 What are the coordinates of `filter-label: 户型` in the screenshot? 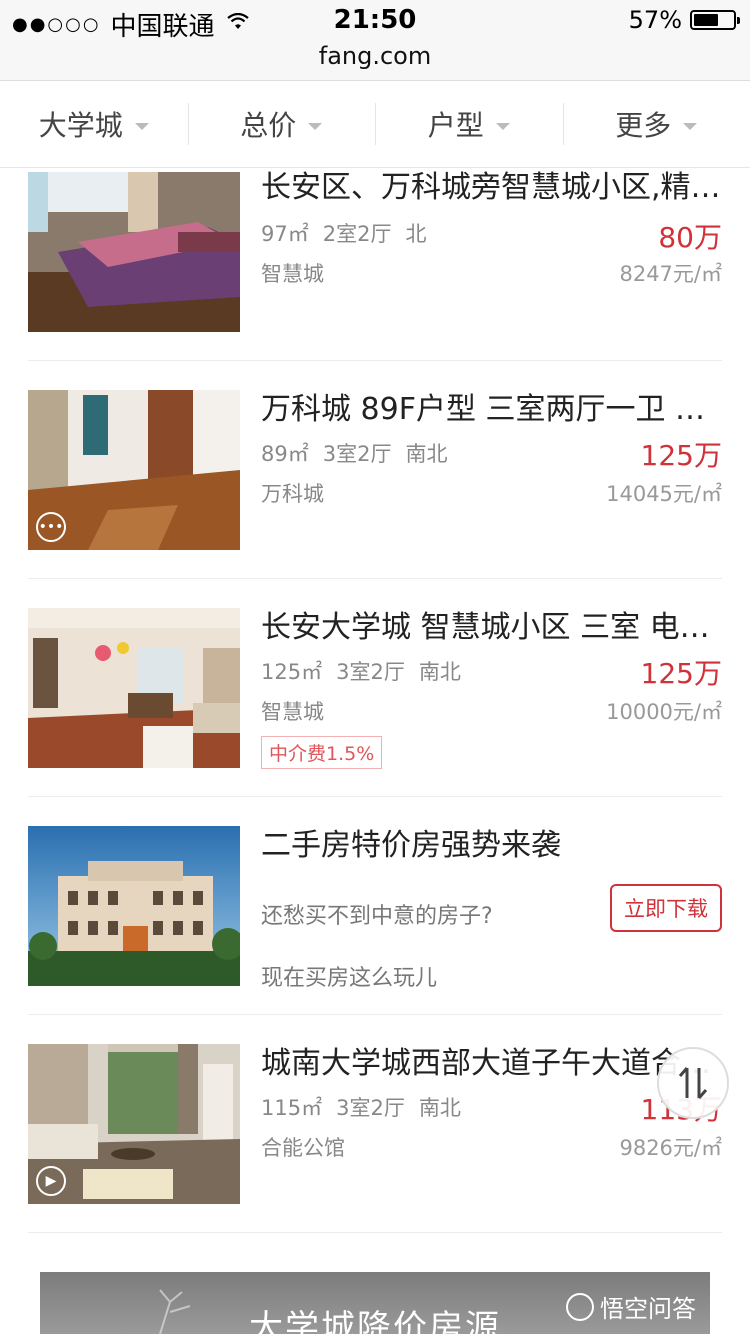 It's located at (455, 125).